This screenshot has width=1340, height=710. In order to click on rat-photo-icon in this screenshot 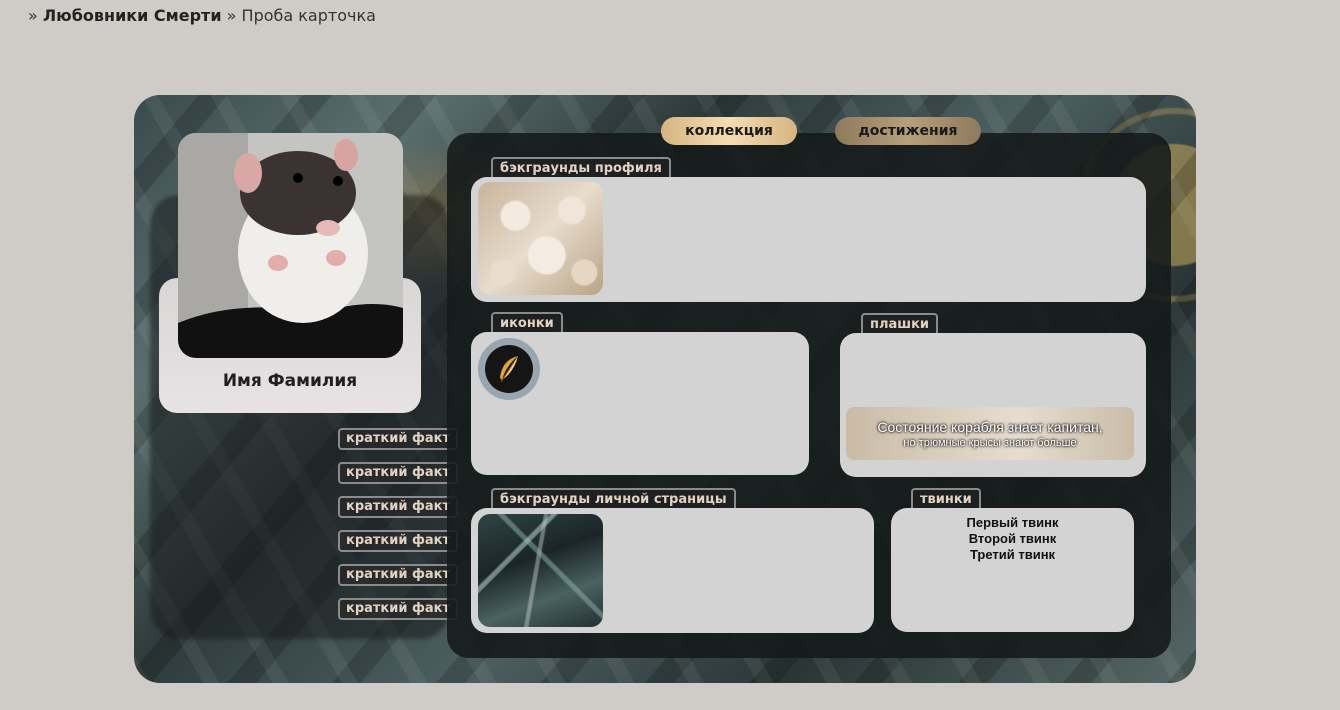, I will do `click(290, 245)`.